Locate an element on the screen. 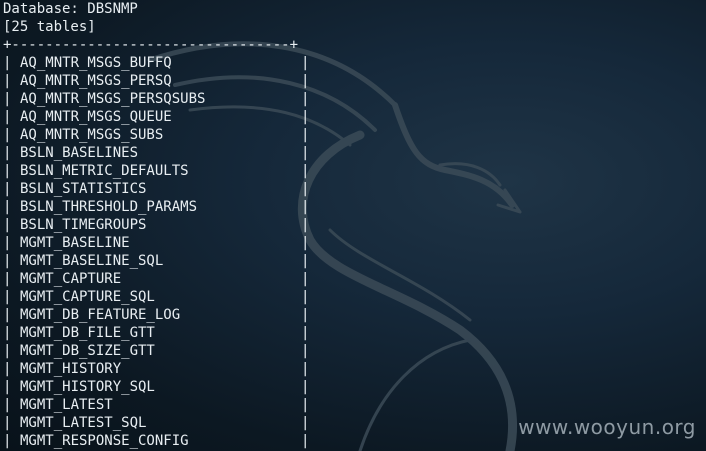  table-name: MGMT_DB_SIZE_GTT is located at coordinates (87, 351).